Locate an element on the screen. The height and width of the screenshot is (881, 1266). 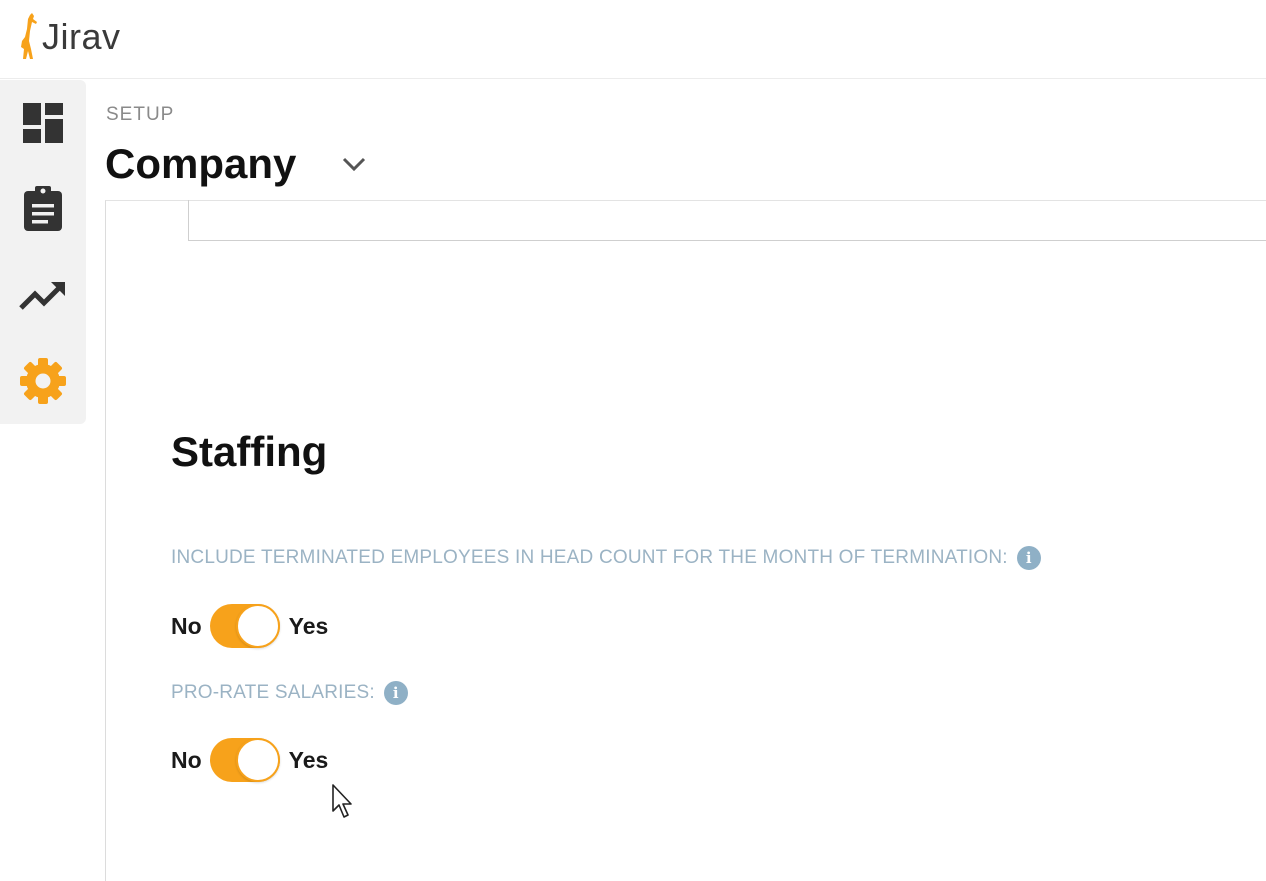
page-title: Company is located at coordinates (201, 163).